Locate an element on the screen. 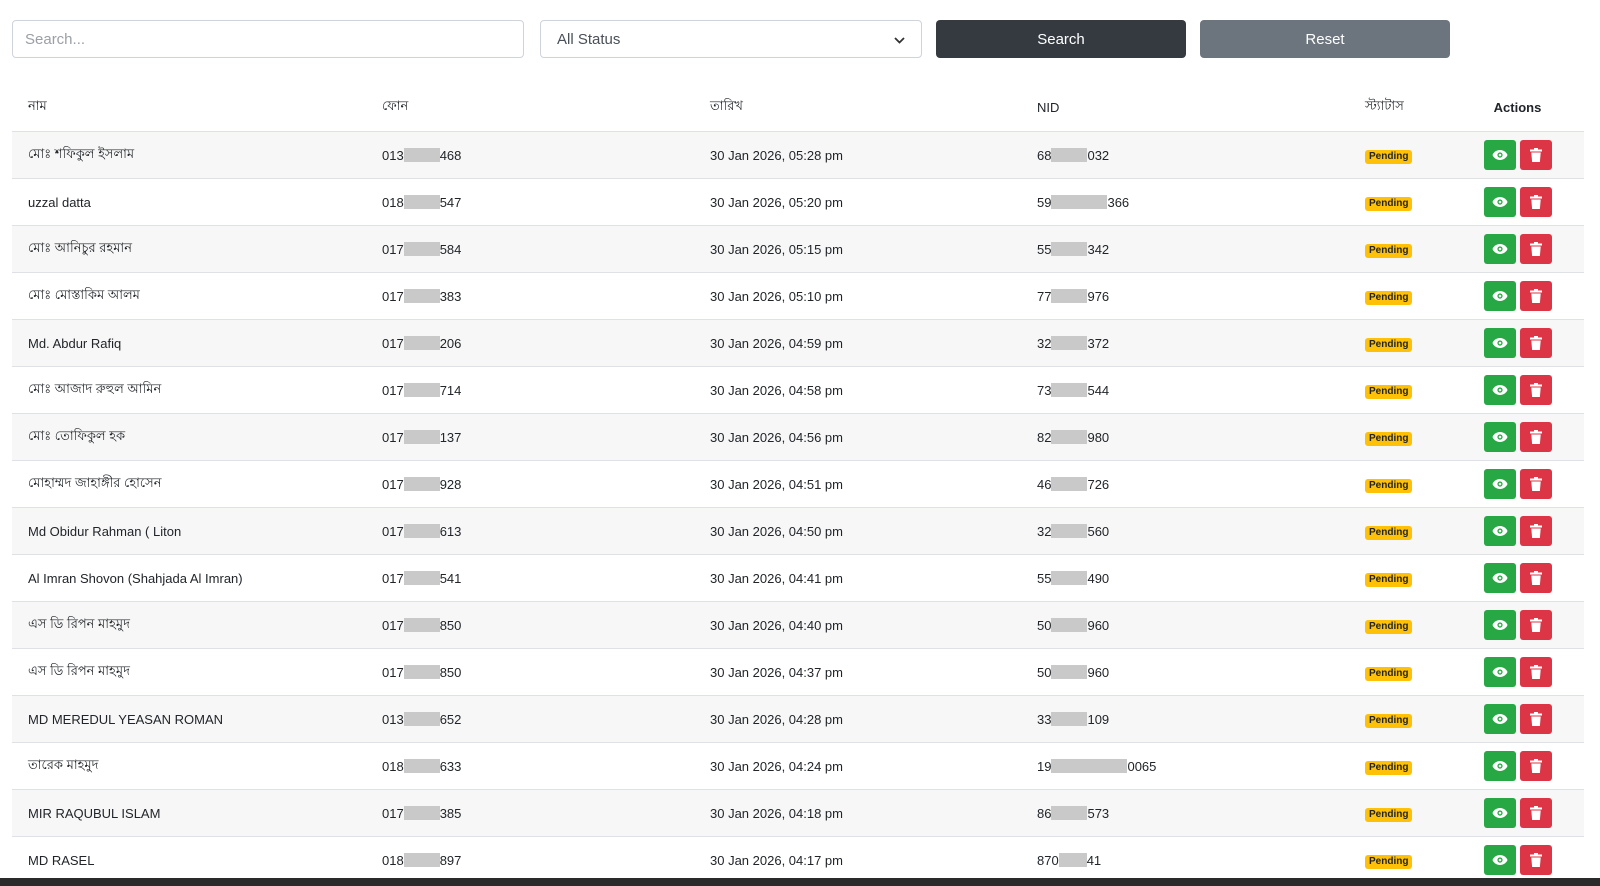  phone-suffix: 714 is located at coordinates (450, 390).